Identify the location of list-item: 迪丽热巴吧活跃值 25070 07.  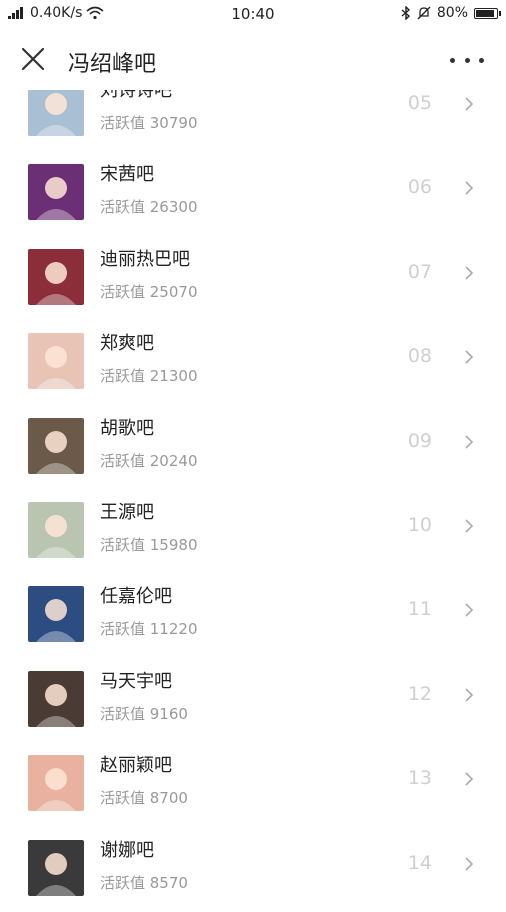
(253, 279).